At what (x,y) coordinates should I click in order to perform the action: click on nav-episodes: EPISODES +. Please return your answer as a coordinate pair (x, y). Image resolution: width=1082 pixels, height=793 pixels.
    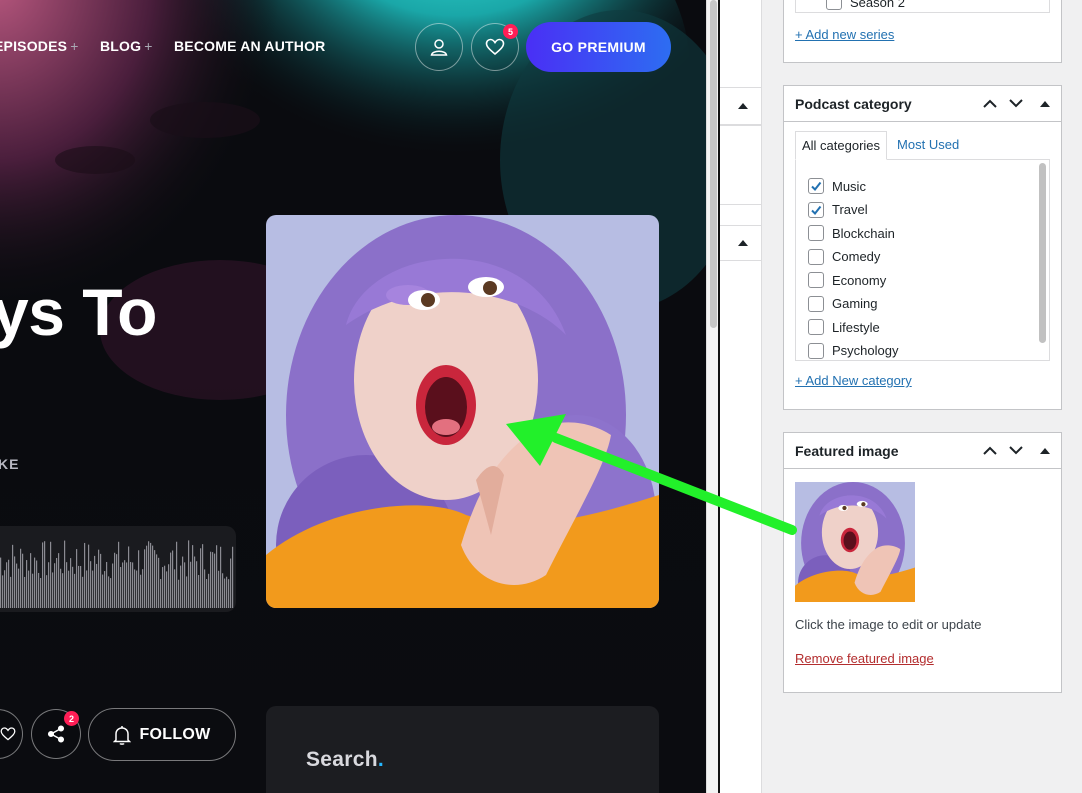
    Looking at the image, I should click on (39, 46).